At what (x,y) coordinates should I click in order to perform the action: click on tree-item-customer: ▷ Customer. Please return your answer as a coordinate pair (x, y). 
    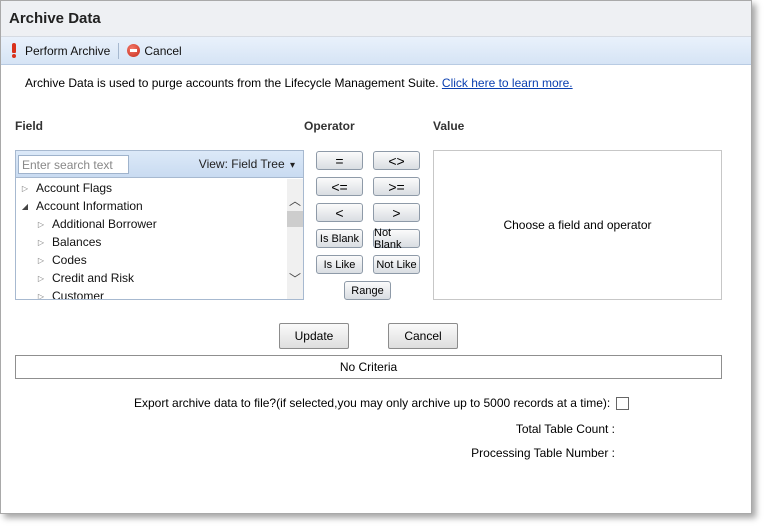
    Looking at the image, I should click on (152, 293).